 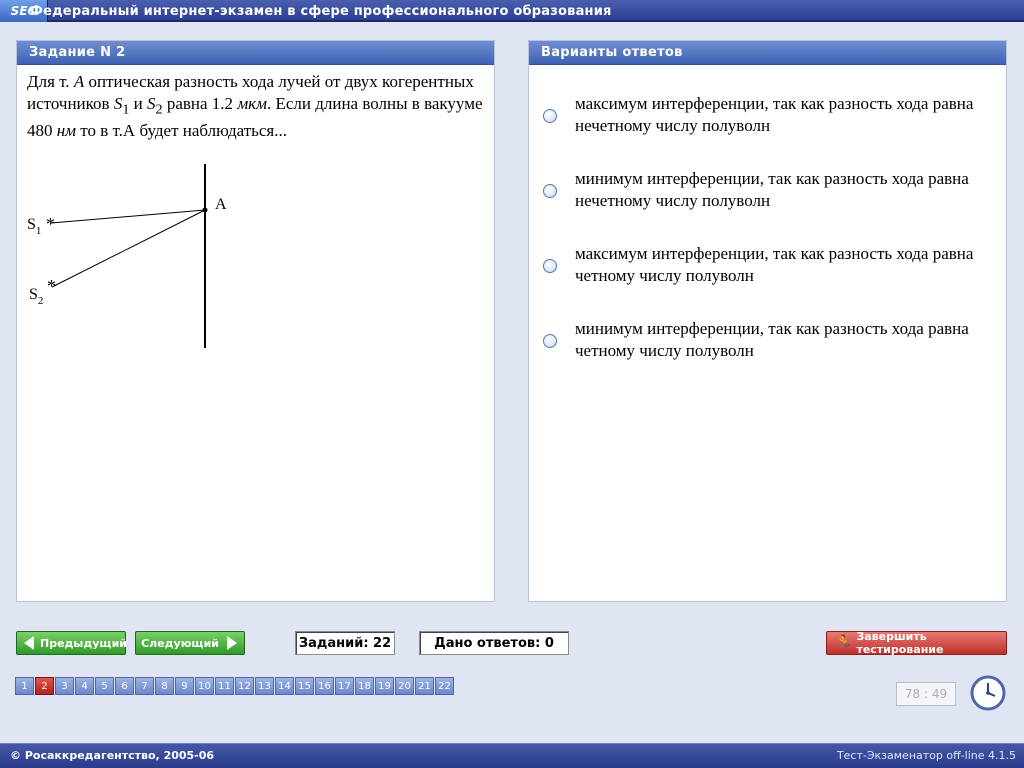 I want to click on page-button-20: 20, so click(x=404, y=686).